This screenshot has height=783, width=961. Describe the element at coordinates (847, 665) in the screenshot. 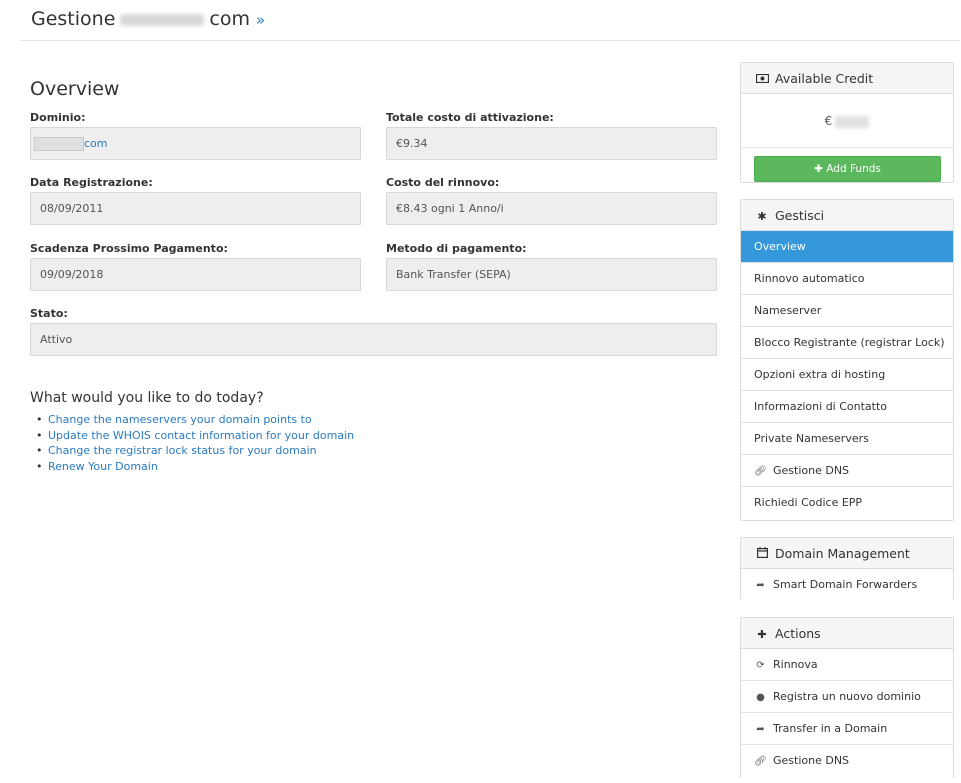

I see `action-renew: ⟳ Rinnova` at that location.